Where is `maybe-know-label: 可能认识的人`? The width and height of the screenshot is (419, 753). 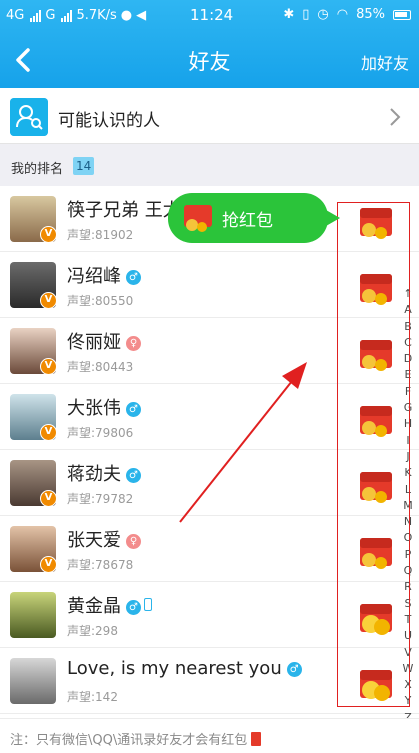
maybe-know-label: 可能认识的人 is located at coordinates (109, 121).